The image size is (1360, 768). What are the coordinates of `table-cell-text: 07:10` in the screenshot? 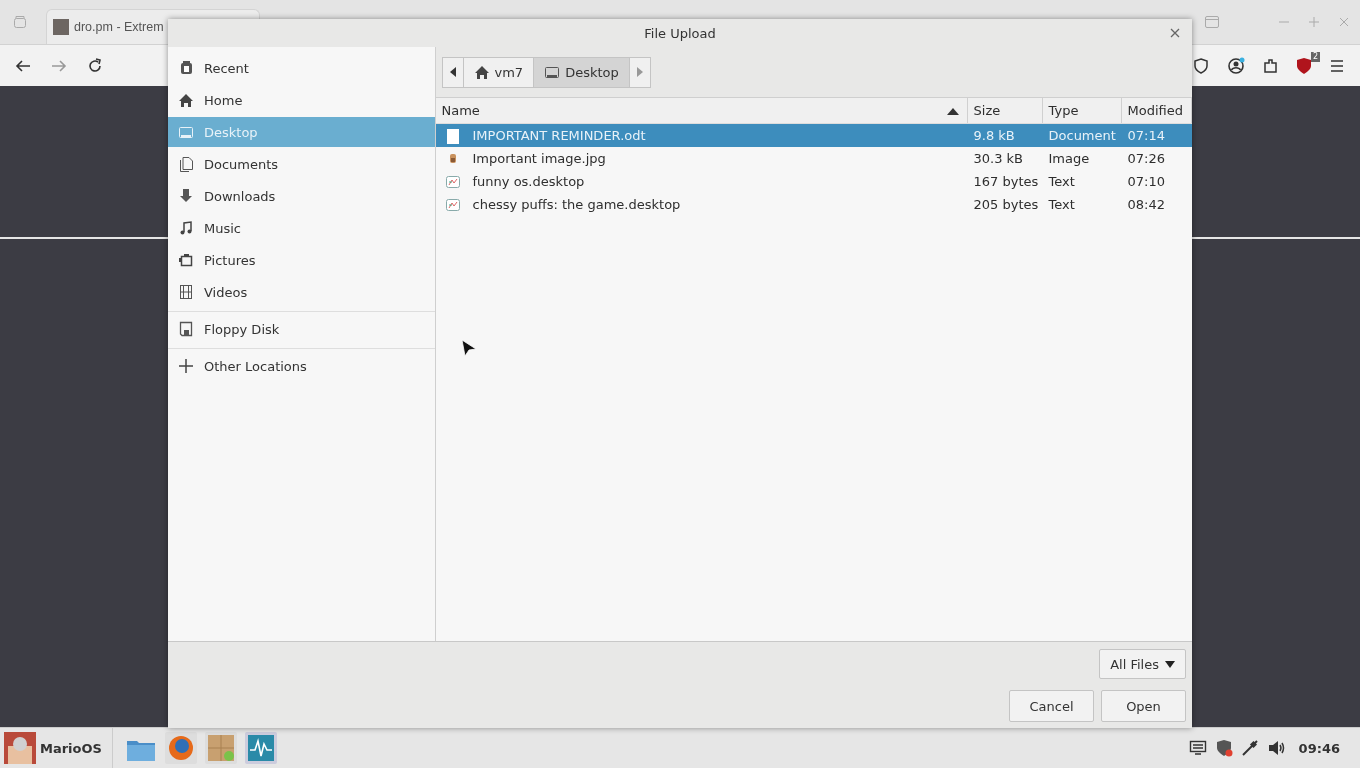 It's located at (1146, 182).